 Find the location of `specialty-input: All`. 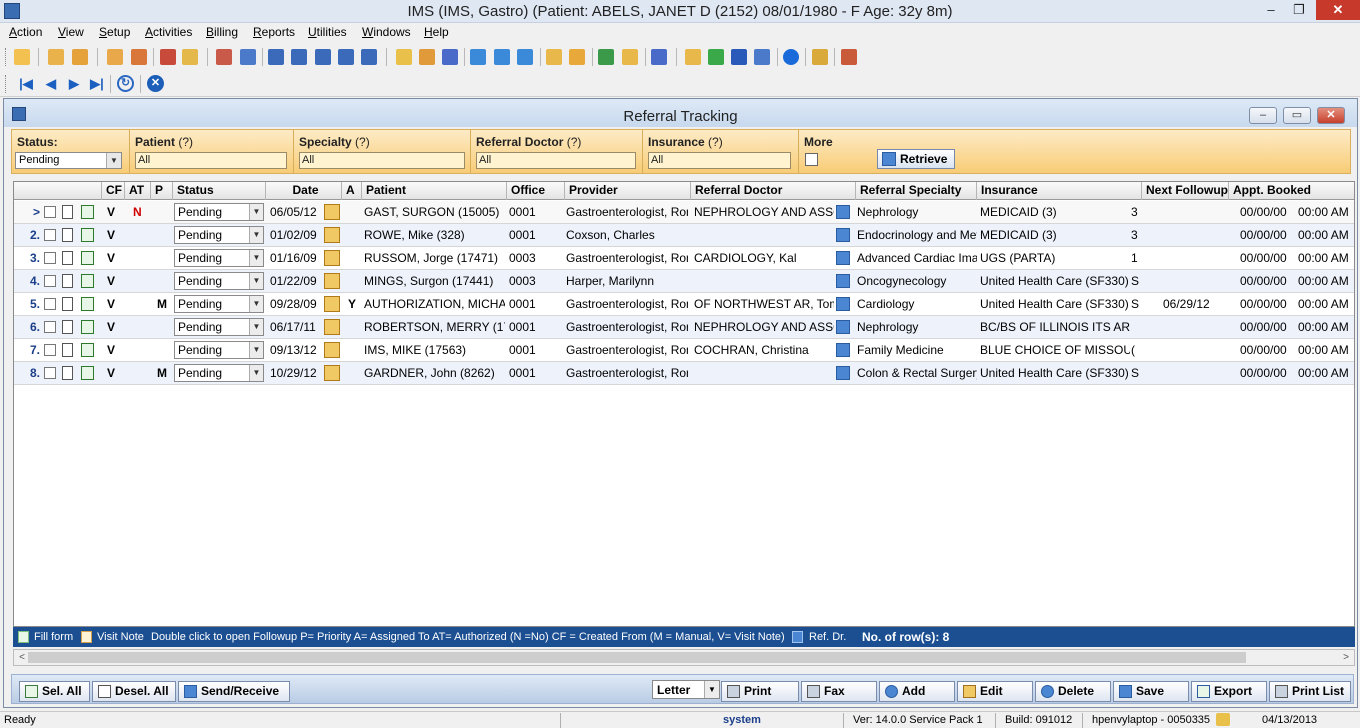

specialty-input: All is located at coordinates (382, 160).